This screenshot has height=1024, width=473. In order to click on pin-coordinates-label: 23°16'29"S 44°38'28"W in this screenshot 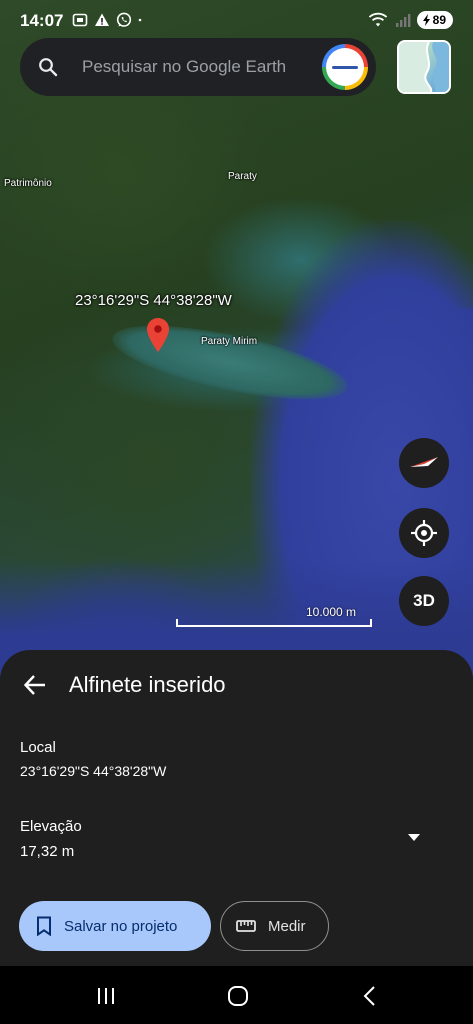, I will do `click(153, 300)`.